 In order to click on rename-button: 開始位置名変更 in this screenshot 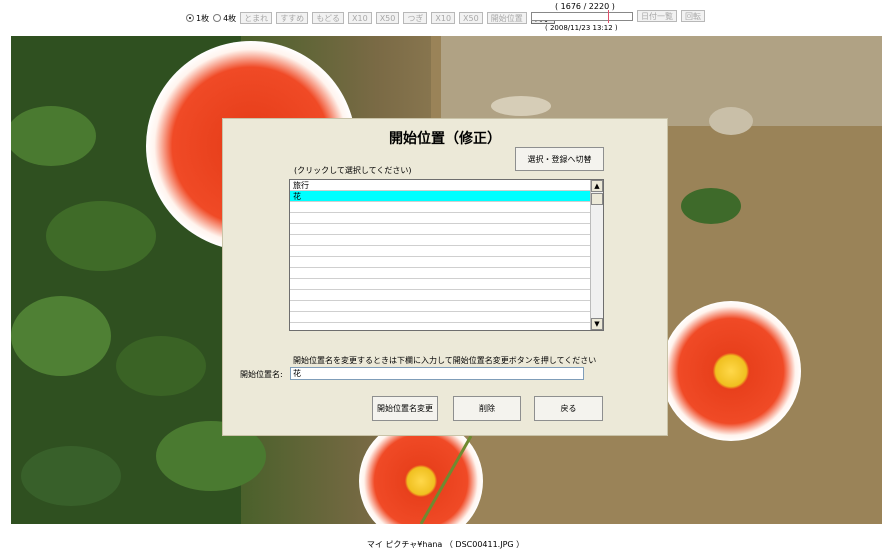, I will do `click(405, 408)`.